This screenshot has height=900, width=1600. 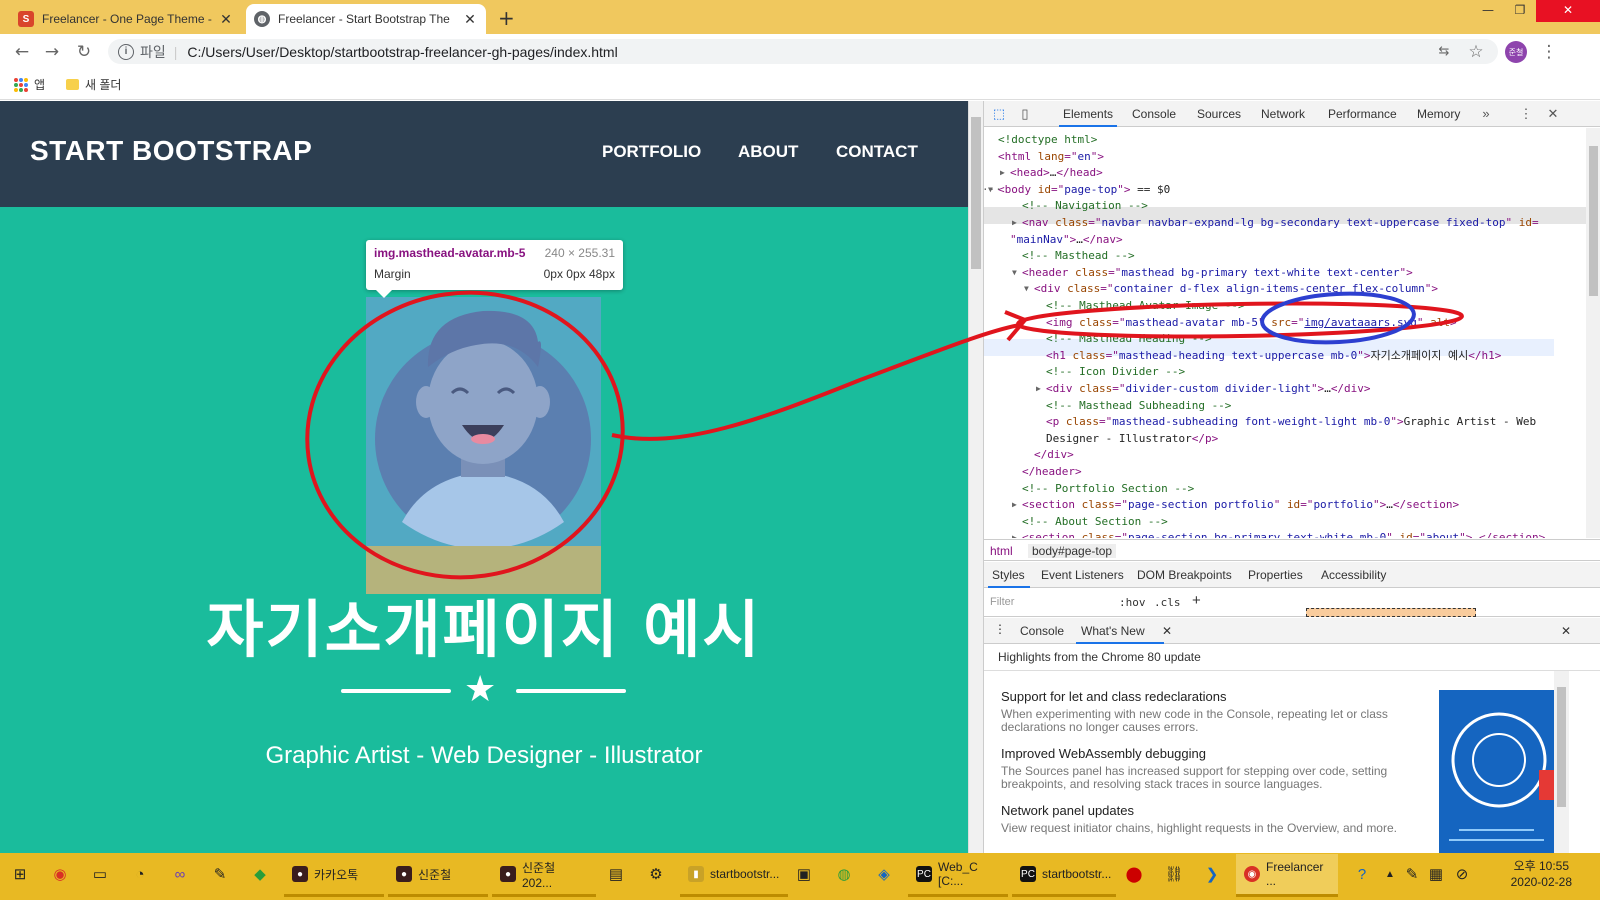 I want to click on dom-line: ···▼<body id="page-top"> == $0, so click(x=1077, y=190).